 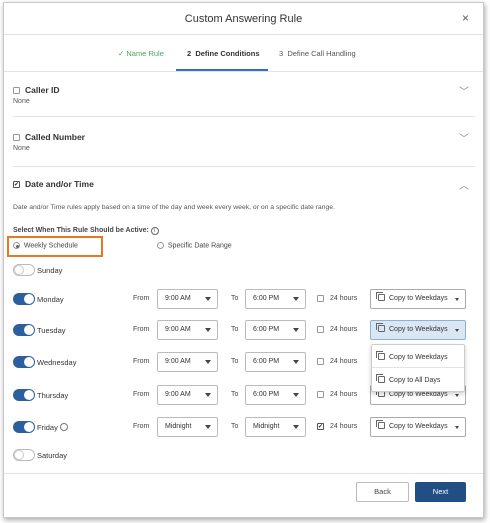 I want to click on step-define-call-handling: 3 Define Call Handling, so click(x=317, y=53).